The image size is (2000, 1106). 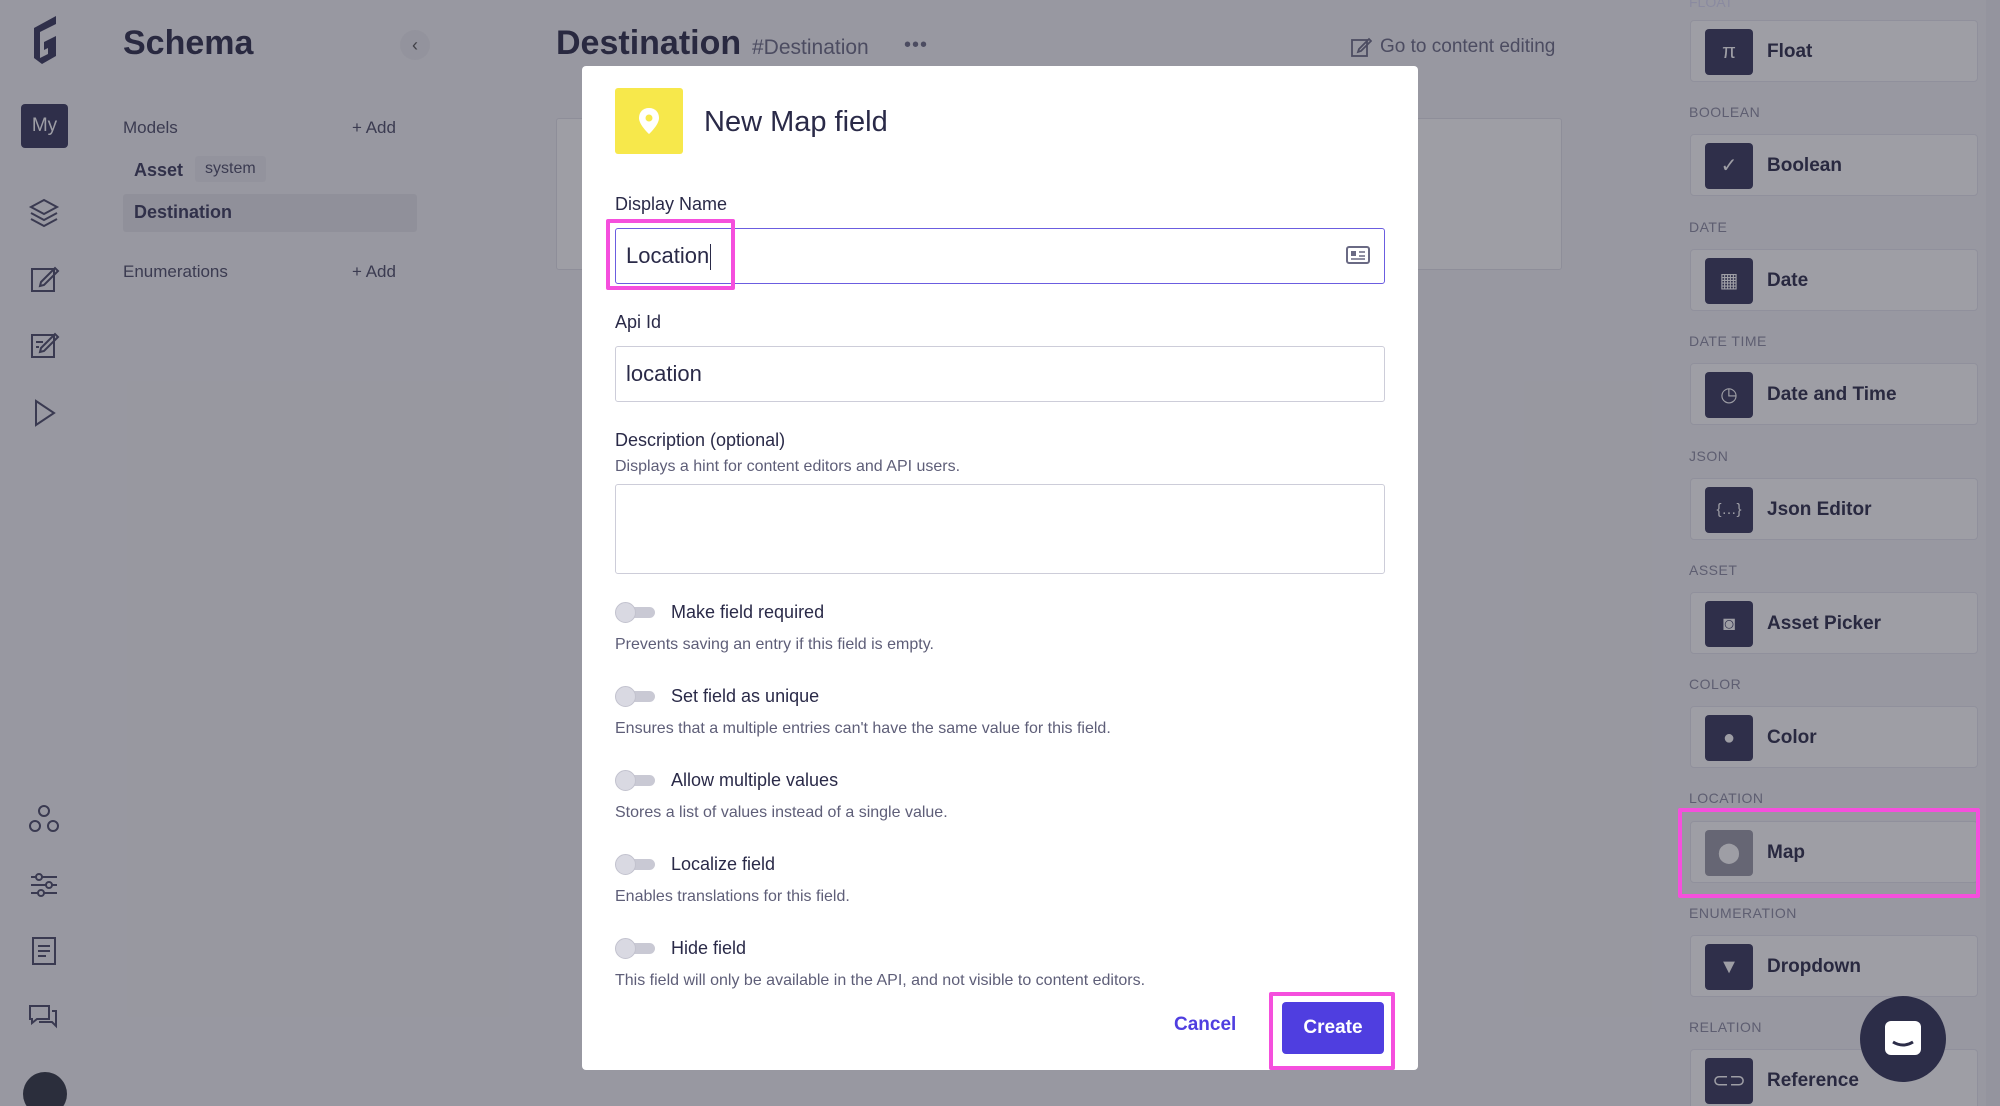 What do you see at coordinates (1358, 255) in the screenshot?
I see `id-card-icon` at bounding box center [1358, 255].